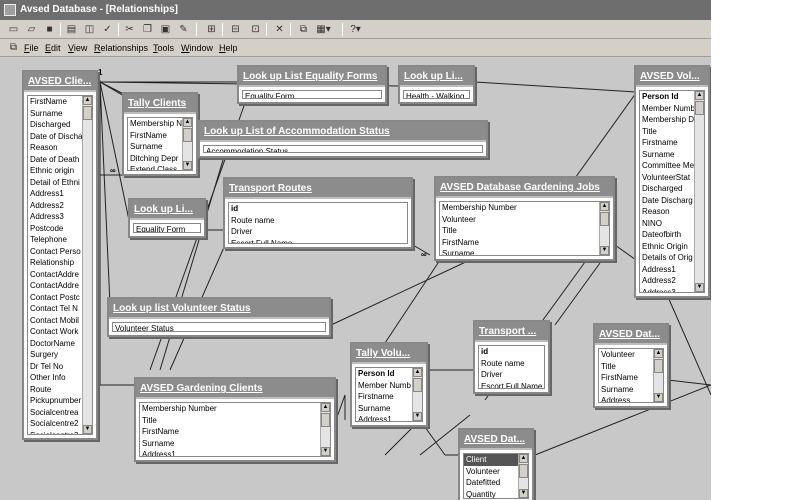 This screenshot has width=787, height=500. Describe the element at coordinates (436, 94) in the screenshot. I see `field-list: Health - Walking ,` at that location.